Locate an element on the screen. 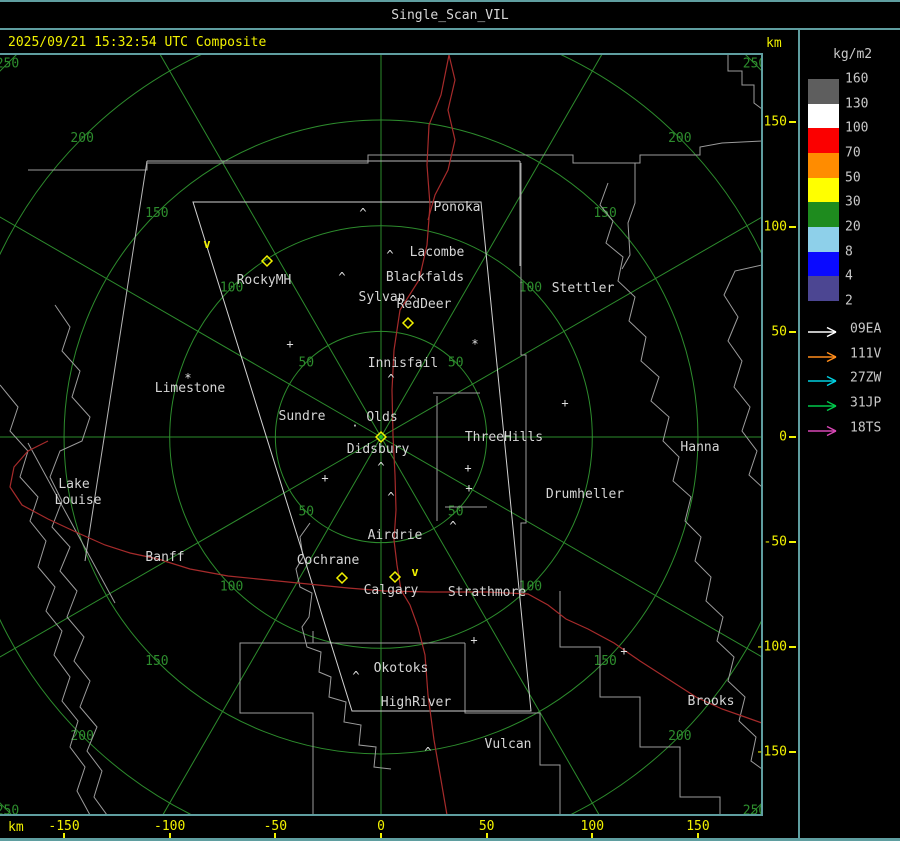 This screenshot has height=841, width=900. bottom-axis-tick-label: -50 is located at coordinates (275, 826).